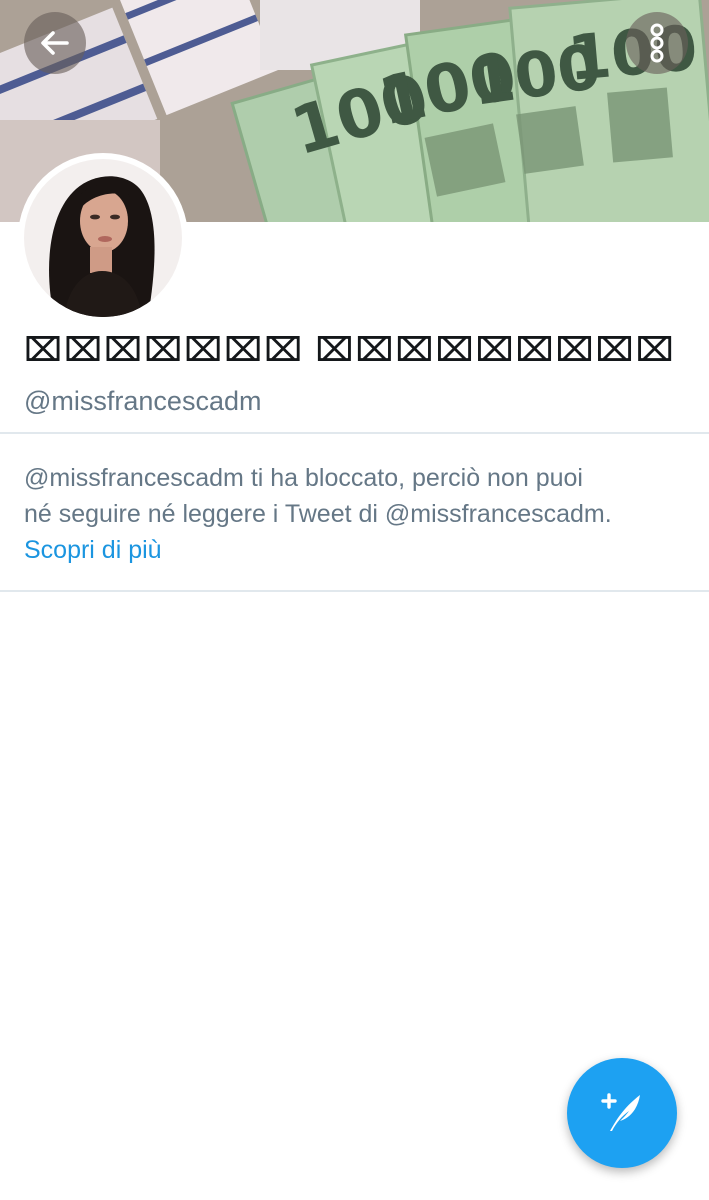 Image resolution: width=709 pixels, height=1200 pixels. I want to click on back-button, so click(55, 43).